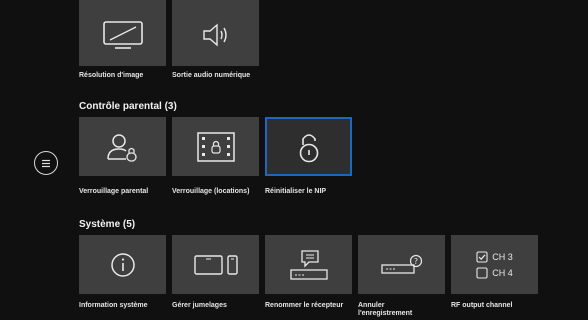 Image resolution: width=588 pixels, height=320 pixels. I want to click on channel-options: CH 3 CH 4, so click(494, 264).